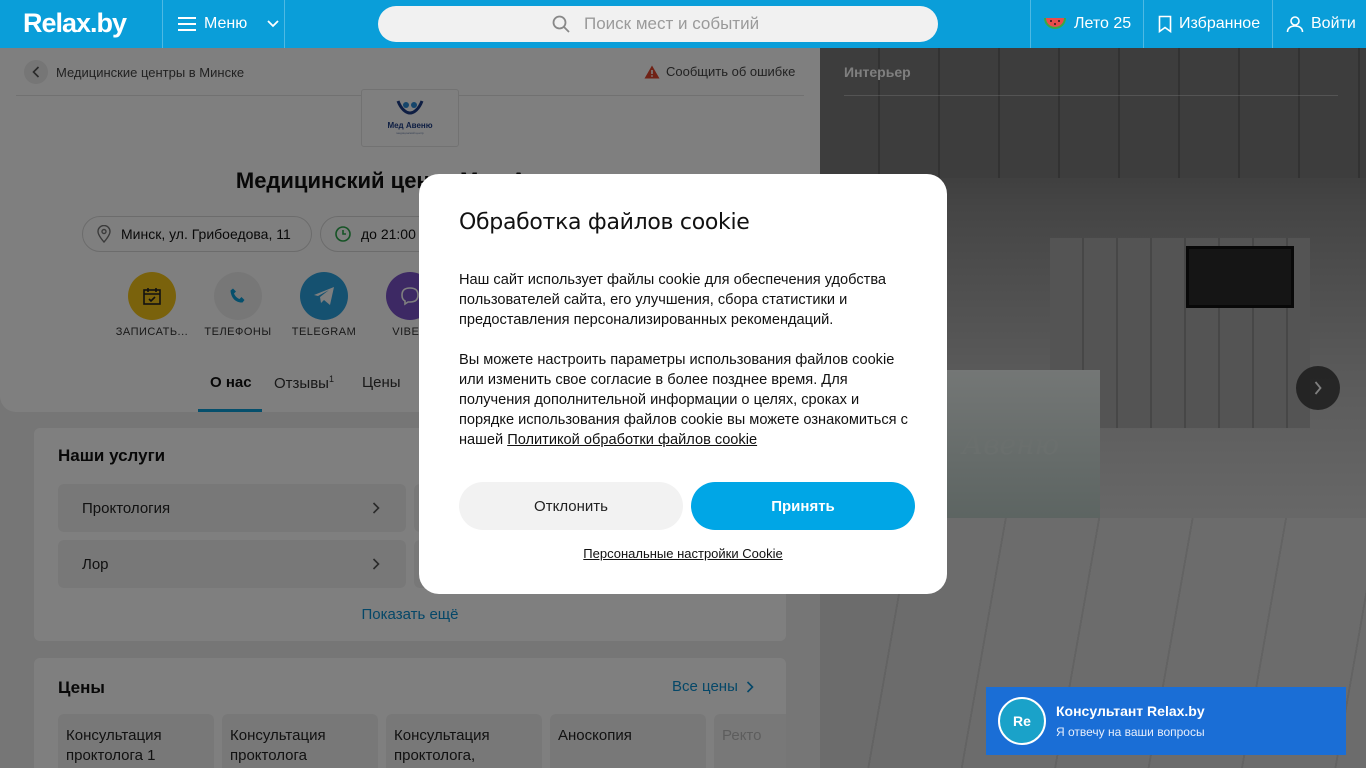 The width and height of the screenshot is (1366, 768). What do you see at coordinates (187, 24) in the screenshot?
I see `hamburger-icon` at bounding box center [187, 24].